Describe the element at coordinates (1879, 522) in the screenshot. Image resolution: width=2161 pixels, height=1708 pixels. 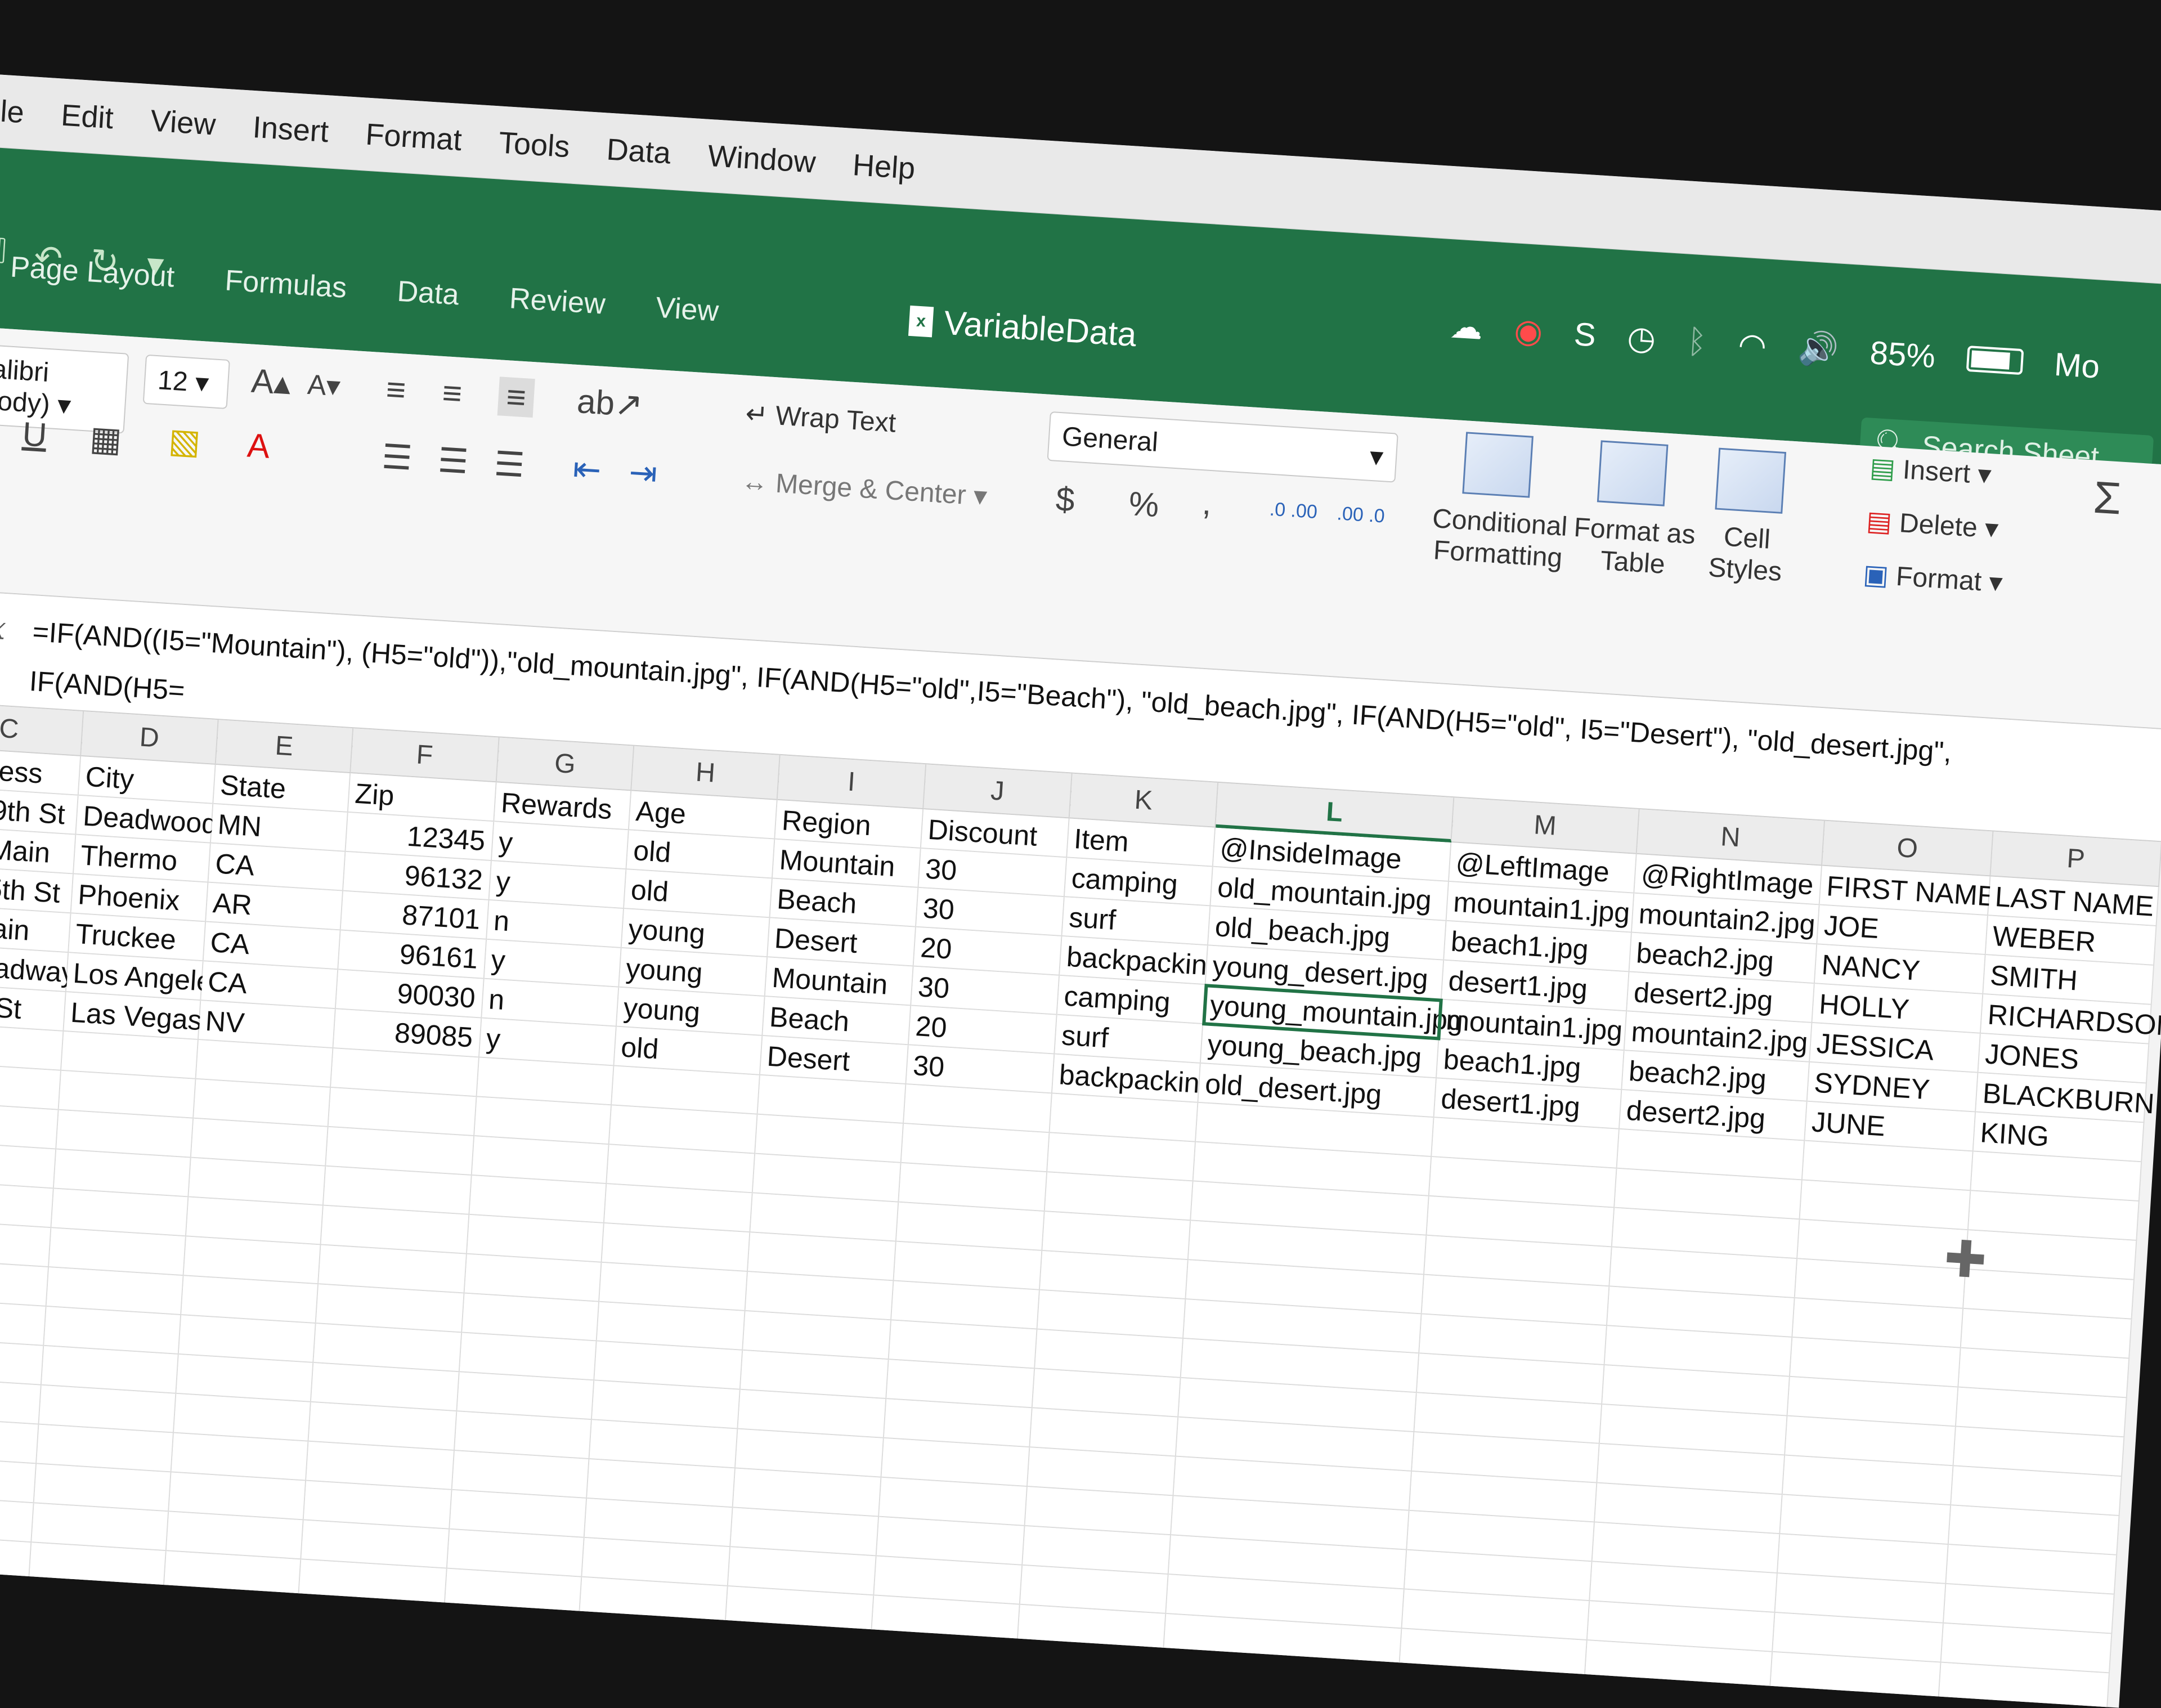
I see `delete-icon: ▤` at that location.